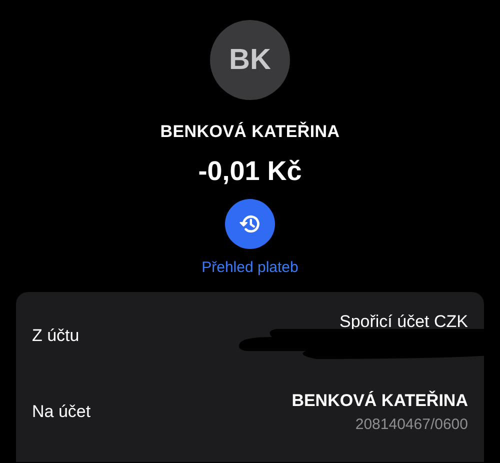 Image resolution: width=500 pixels, height=463 pixels. Describe the element at coordinates (250, 132) in the screenshot. I see `contact-name: BENKOVÁ KATEŘINA` at that location.